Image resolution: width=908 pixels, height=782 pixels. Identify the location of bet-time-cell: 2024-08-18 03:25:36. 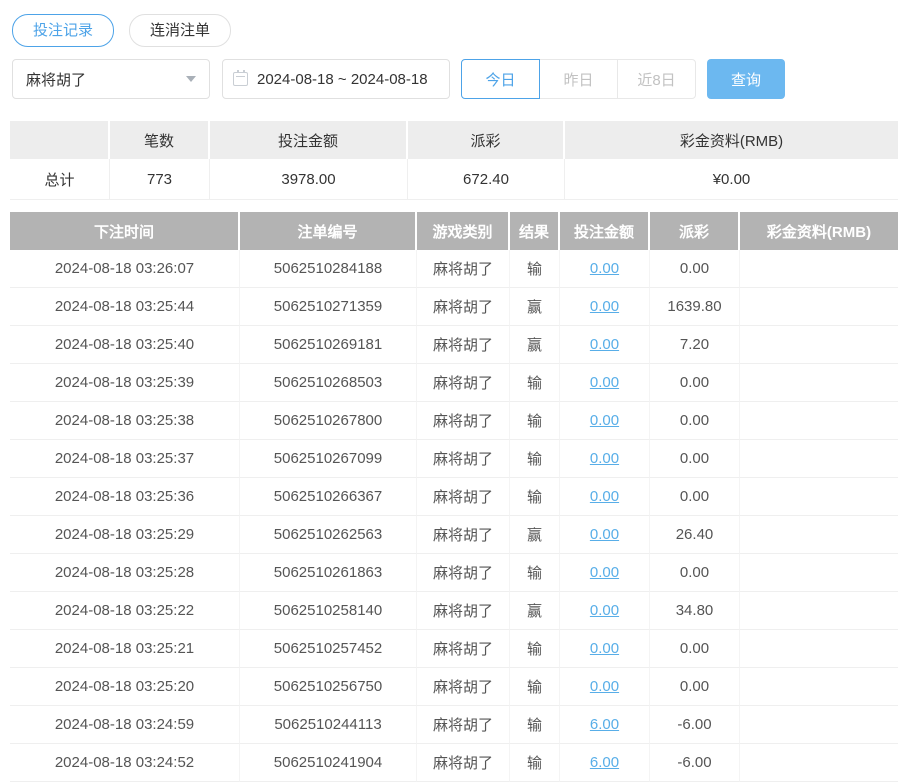
(125, 497).